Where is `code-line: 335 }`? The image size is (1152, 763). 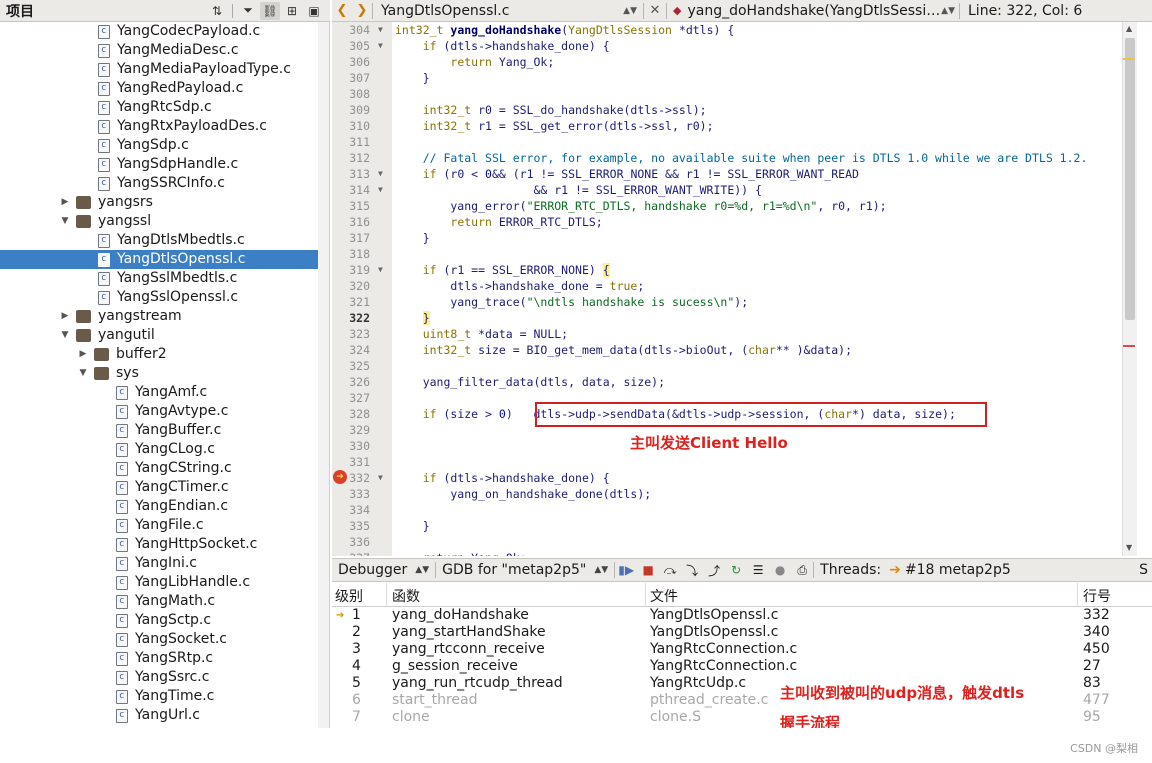 code-line: 335 } is located at coordinates (734, 526).